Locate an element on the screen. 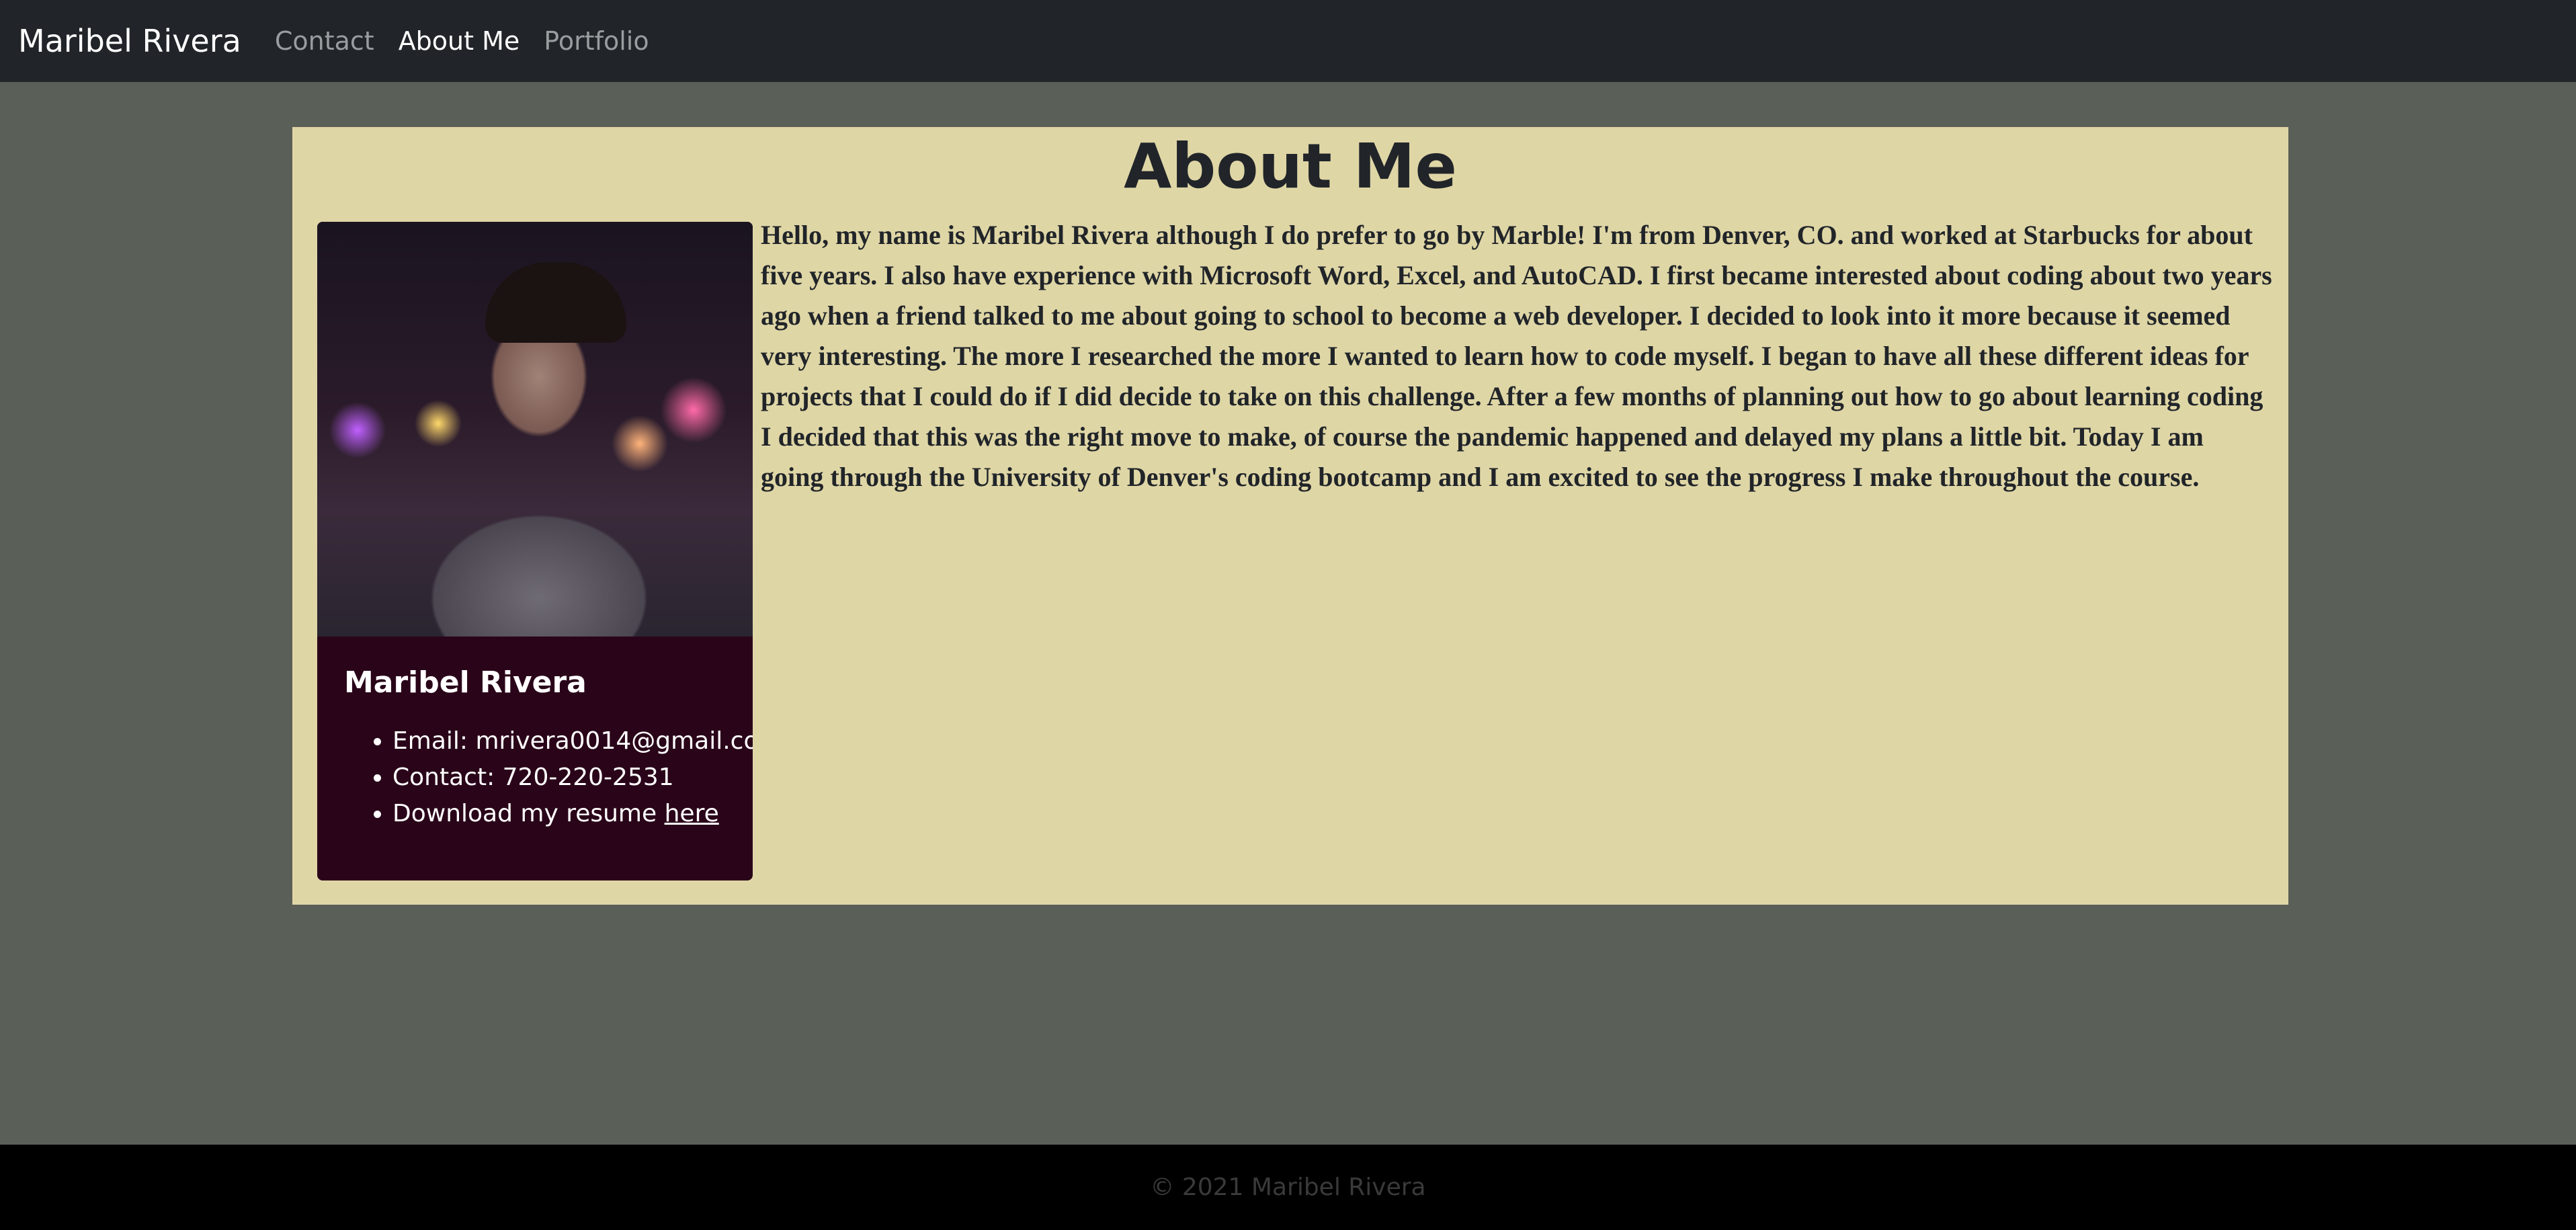 Image resolution: width=2576 pixels, height=1230 pixels. list-item-contact: Contact: 720-220-2531 is located at coordinates (563, 778).